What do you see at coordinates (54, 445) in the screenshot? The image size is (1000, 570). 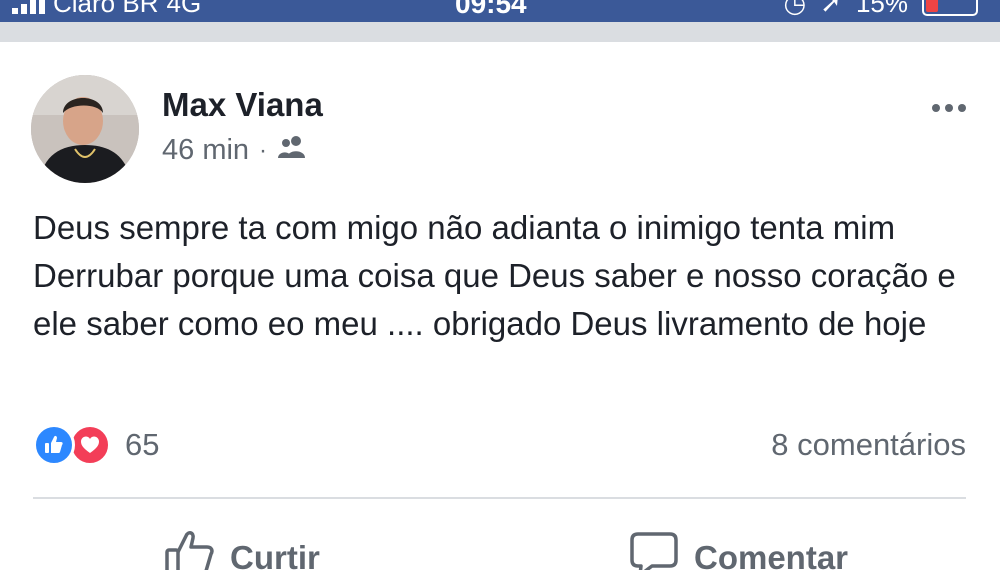 I see `like-icon` at bounding box center [54, 445].